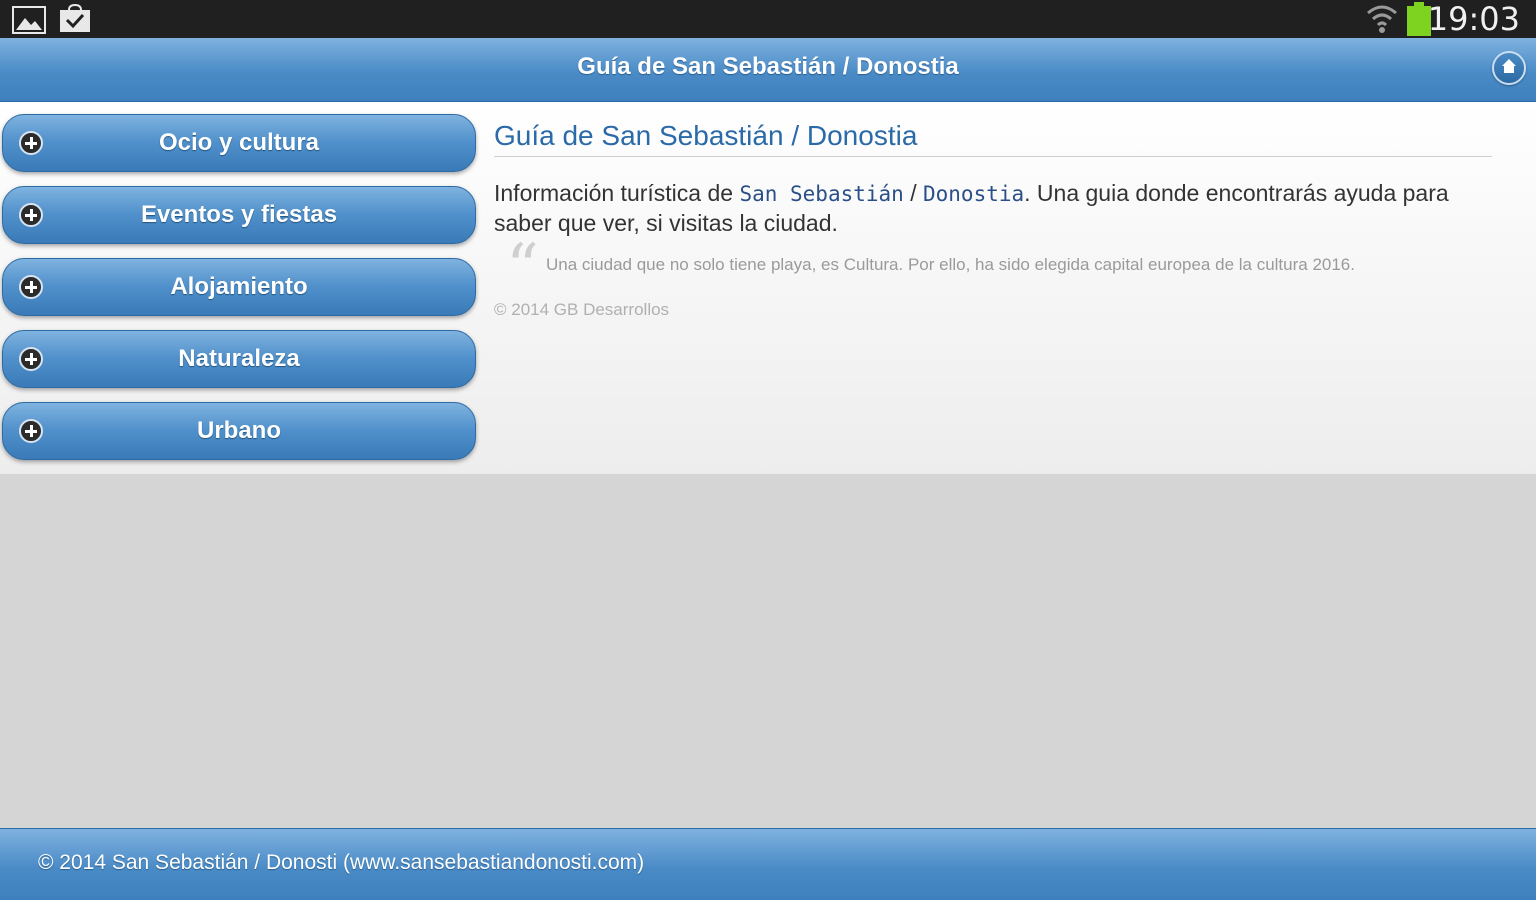  Describe the element at coordinates (768, 19) in the screenshot. I see `status-bar: 19:03` at that location.